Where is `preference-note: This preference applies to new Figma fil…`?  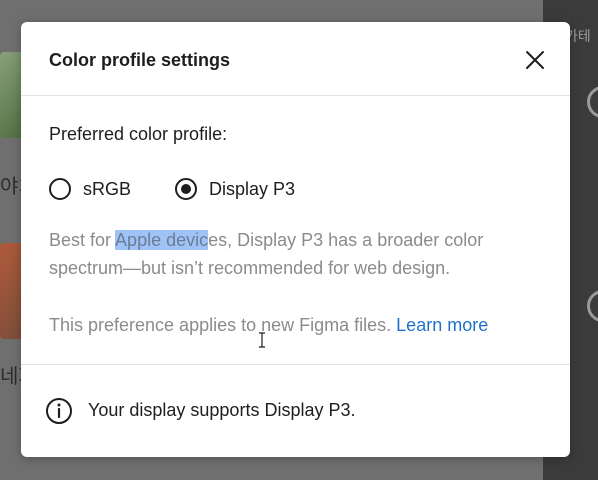 preference-note: This preference applies to new Figma fil… is located at coordinates (299, 325).